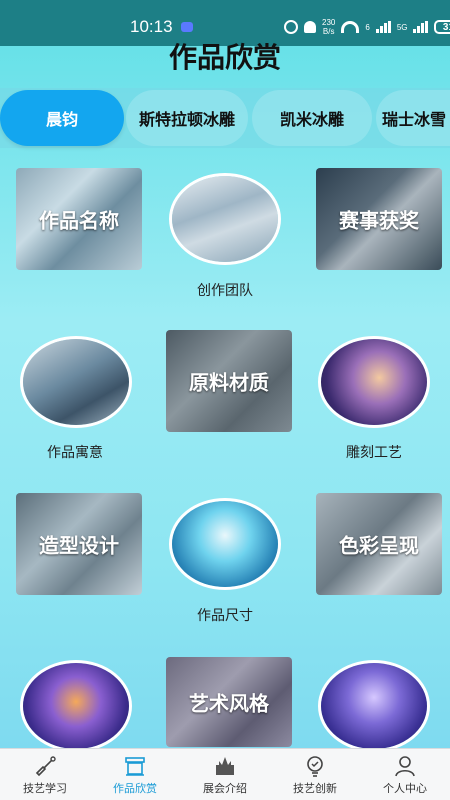 The width and height of the screenshot is (450, 800). Describe the element at coordinates (310, 27) in the screenshot. I see `mute-icon` at that location.